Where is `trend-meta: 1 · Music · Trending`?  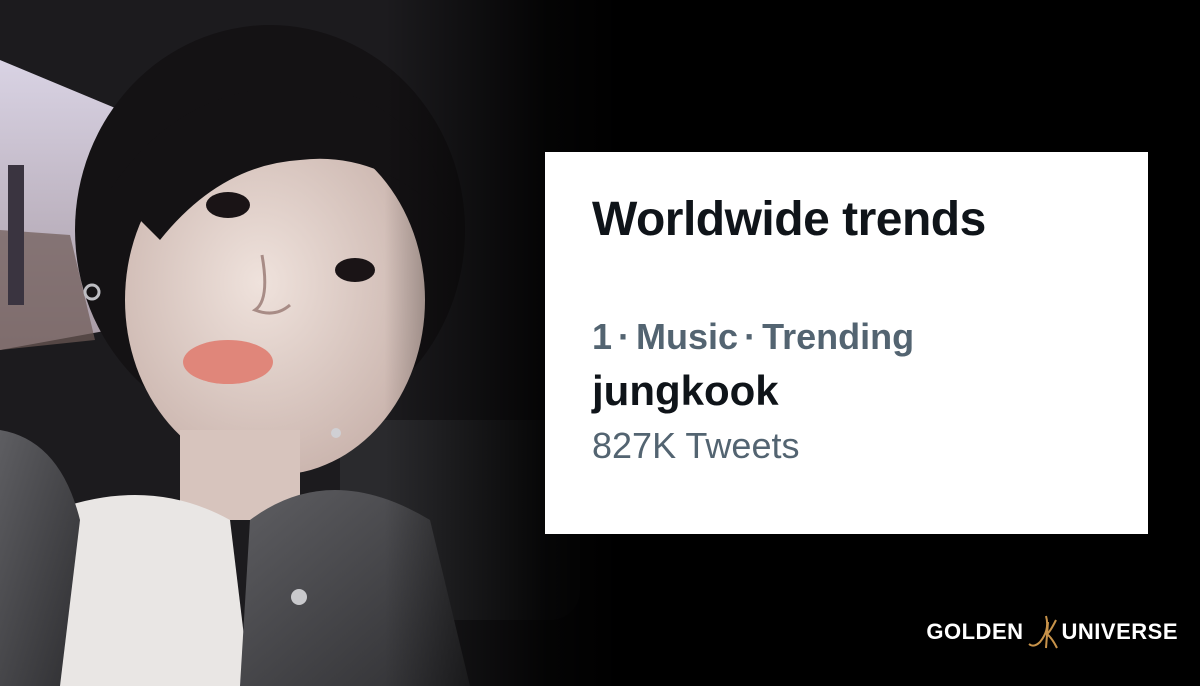 trend-meta: 1 · Music · Trending is located at coordinates (870, 337).